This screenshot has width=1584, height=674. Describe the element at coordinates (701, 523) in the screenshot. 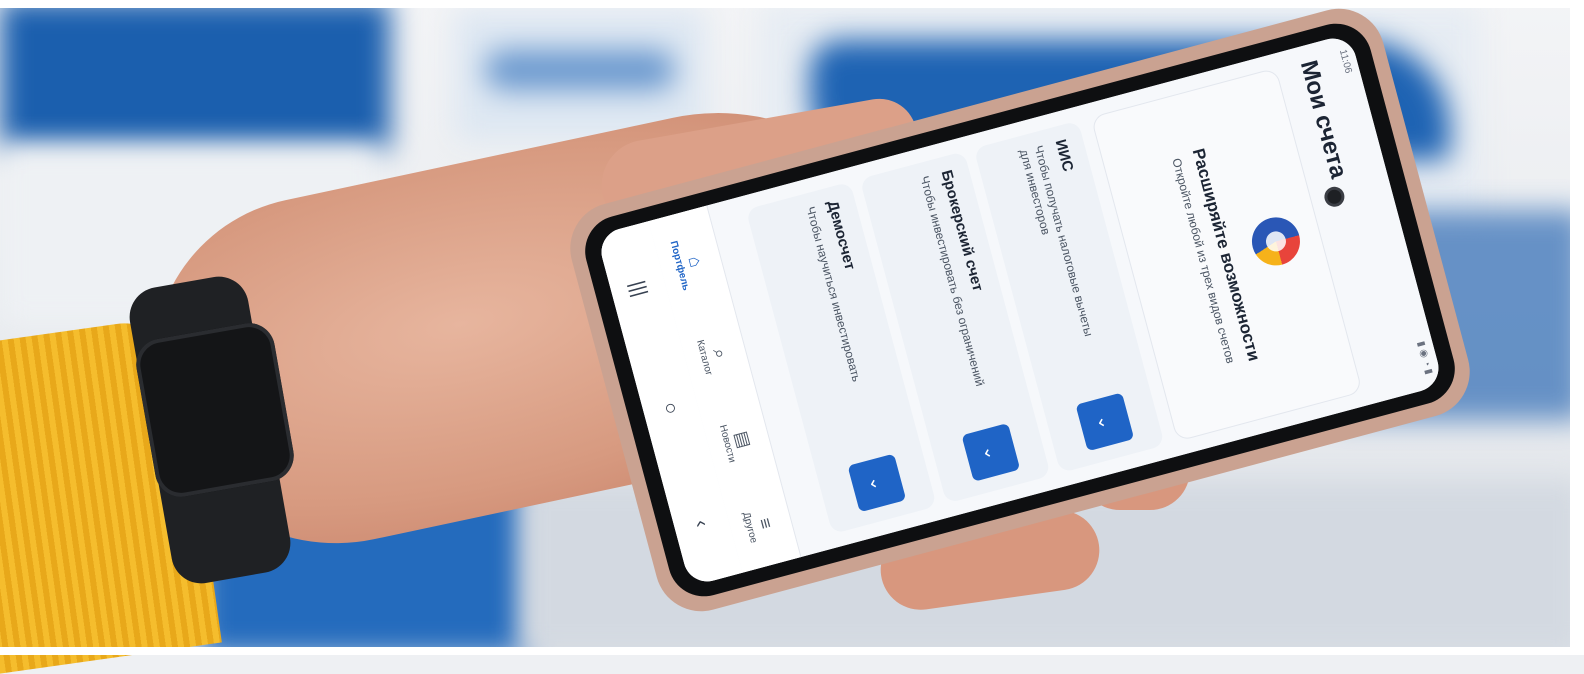

I see `back-button: ‹` at that location.